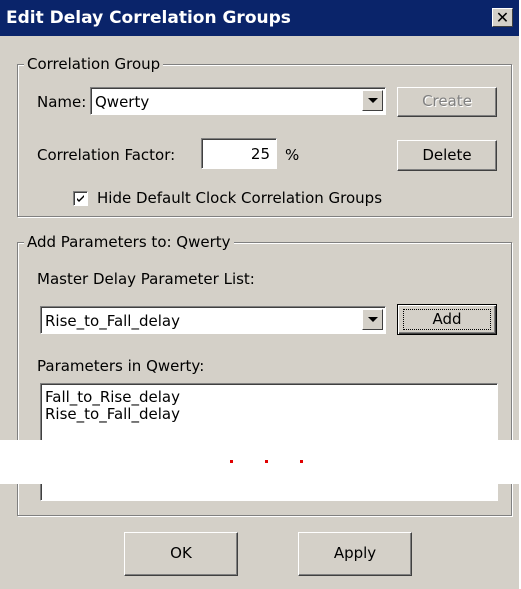 Image resolution: width=521 pixels, height=589 pixels. I want to click on list-item: Fall_to_Rise_delay, so click(112, 397).